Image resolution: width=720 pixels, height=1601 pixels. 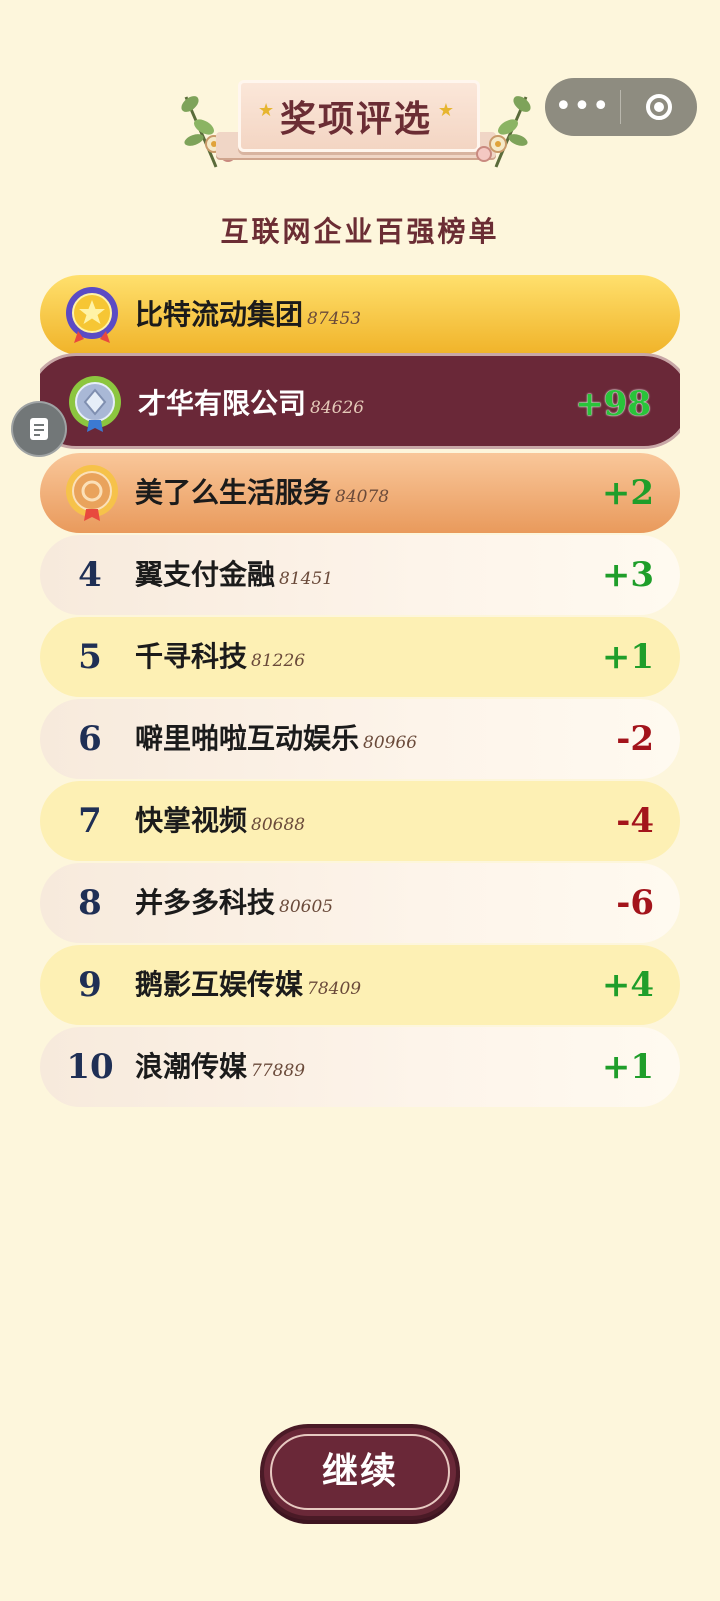 I want to click on company-score: 87453, so click(x=334, y=319).